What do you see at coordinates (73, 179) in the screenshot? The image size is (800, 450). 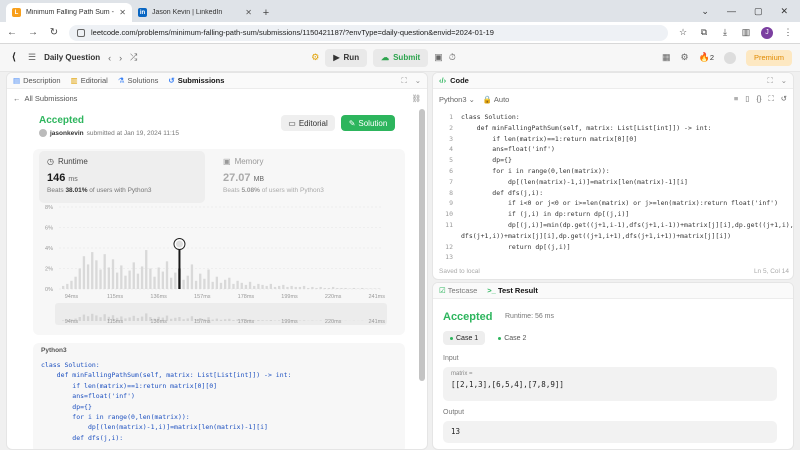 I see `runtime-unit: ms` at bounding box center [73, 179].